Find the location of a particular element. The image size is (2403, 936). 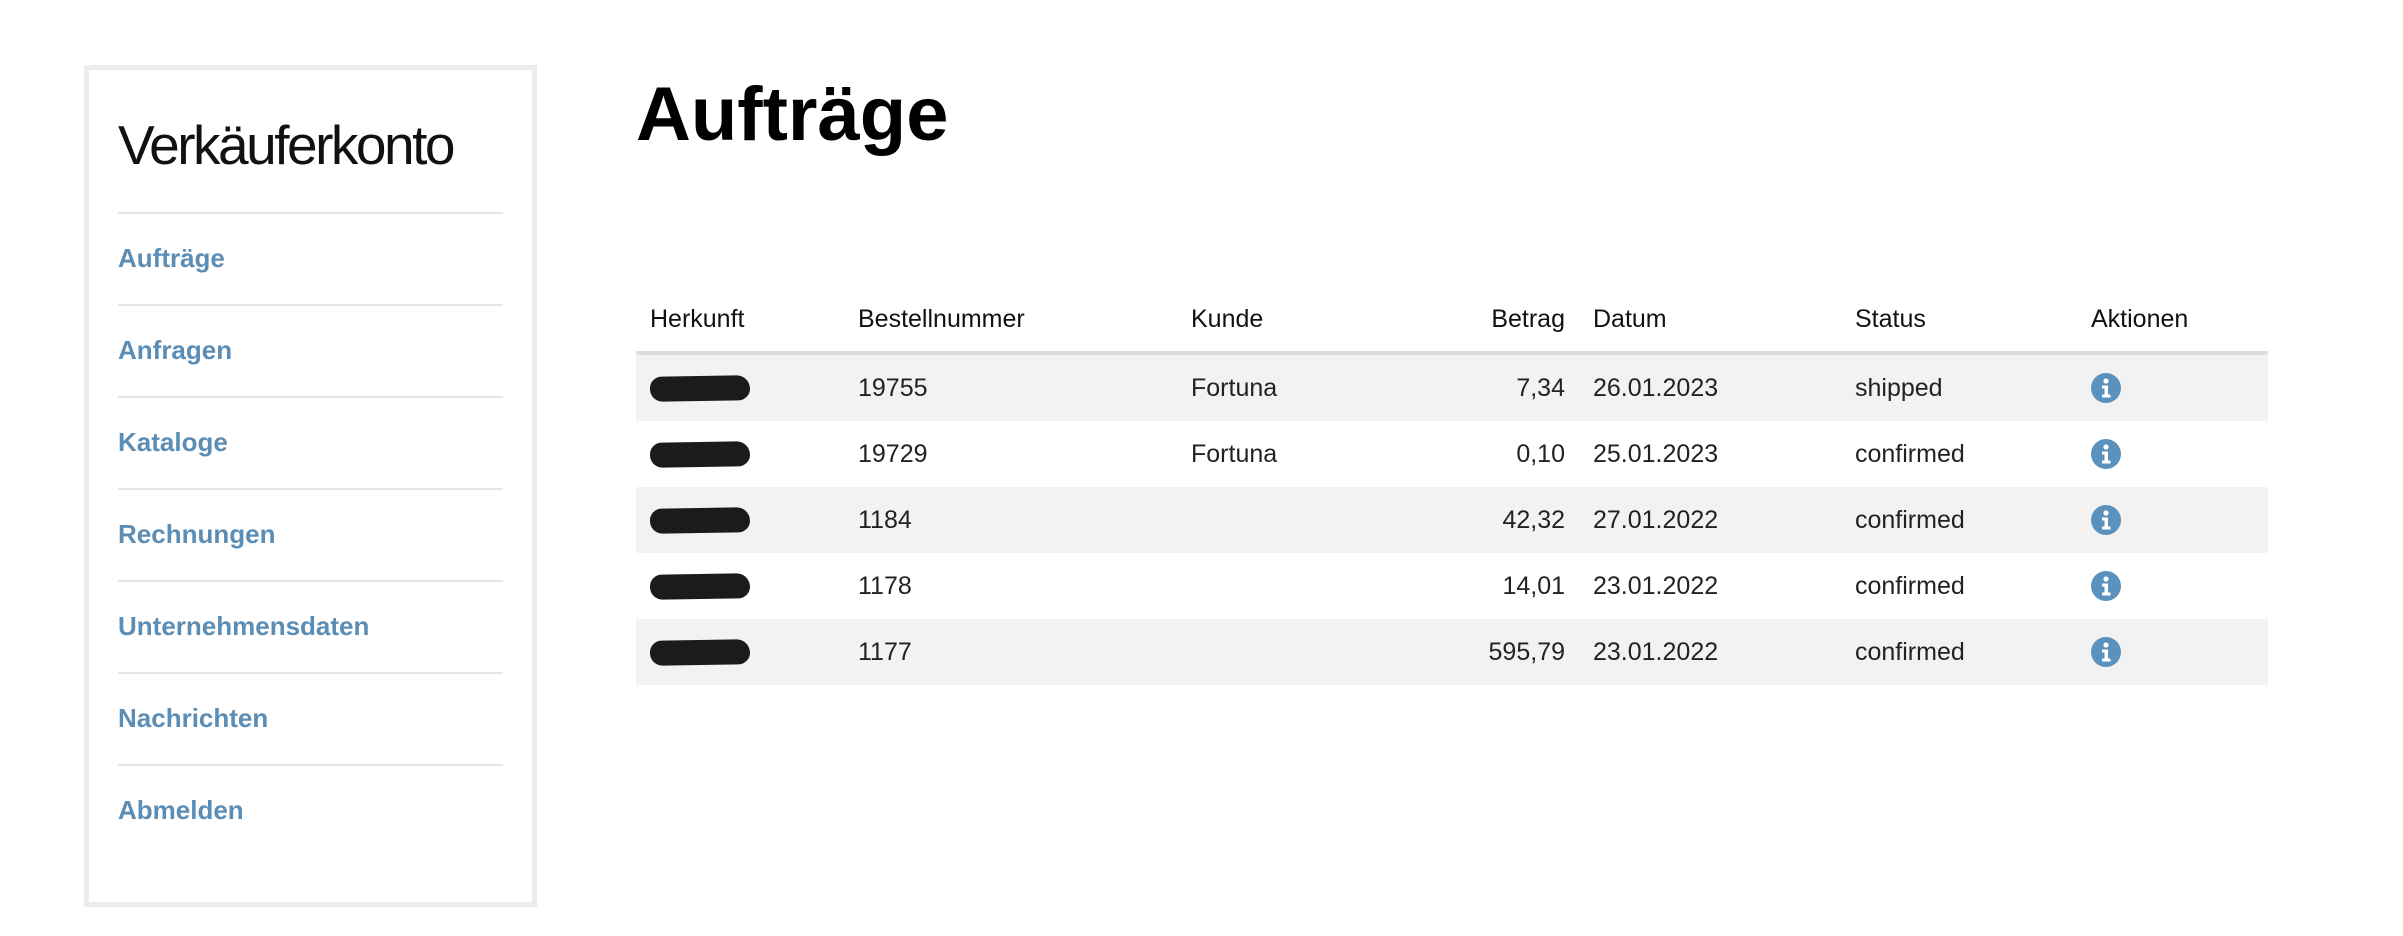

cell-datum: 25.01.2023 is located at coordinates (1656, 453).